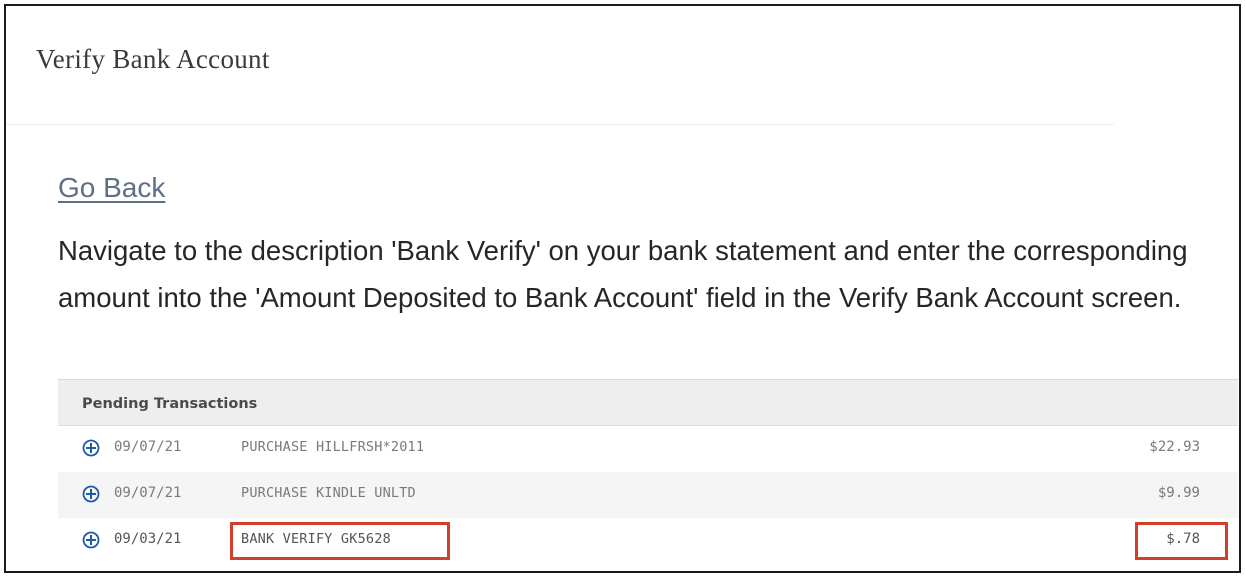 The image size is (1245, 577). I want to click on transaction-description: PURCHASE KINDLE UNLTD, so click(328, 493).